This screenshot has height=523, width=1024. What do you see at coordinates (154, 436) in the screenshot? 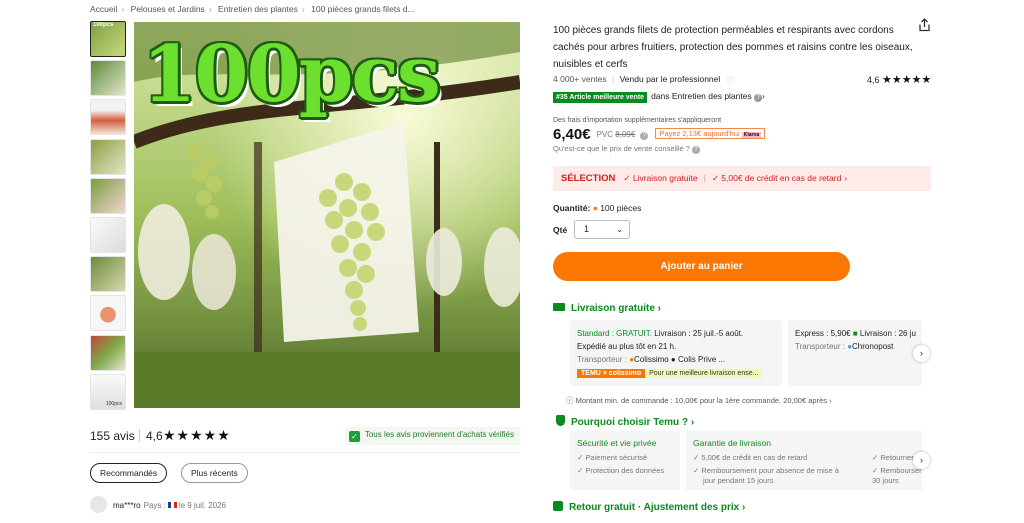
I see `reviews-rating: 4,6` at bounding box center [154, 436].